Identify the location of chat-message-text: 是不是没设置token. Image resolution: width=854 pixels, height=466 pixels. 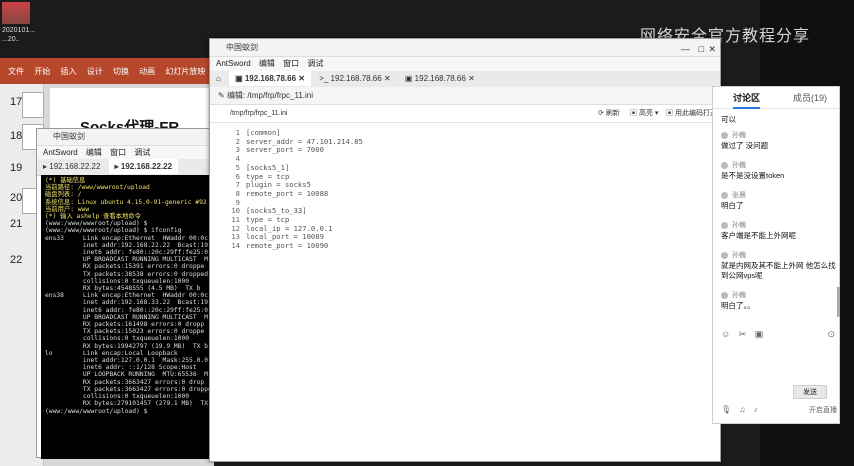
(753, 175).